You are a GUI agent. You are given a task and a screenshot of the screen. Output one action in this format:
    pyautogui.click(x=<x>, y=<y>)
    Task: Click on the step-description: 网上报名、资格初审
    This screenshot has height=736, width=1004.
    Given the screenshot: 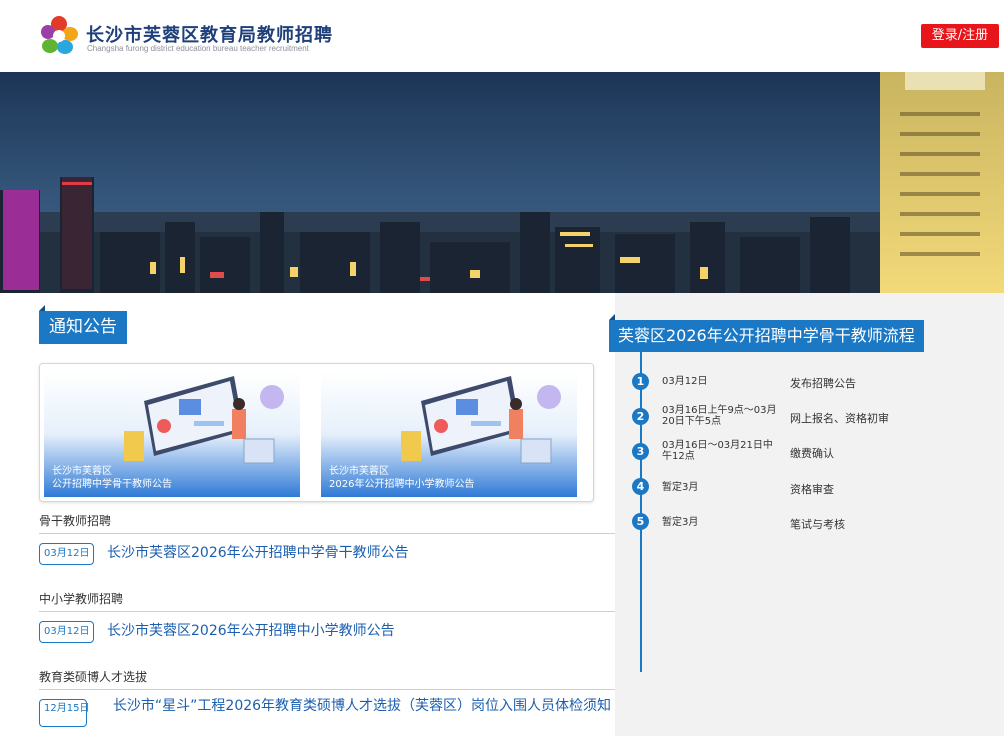 What is the action you would take?
    pyautogui.click(x=839, y=418)
    